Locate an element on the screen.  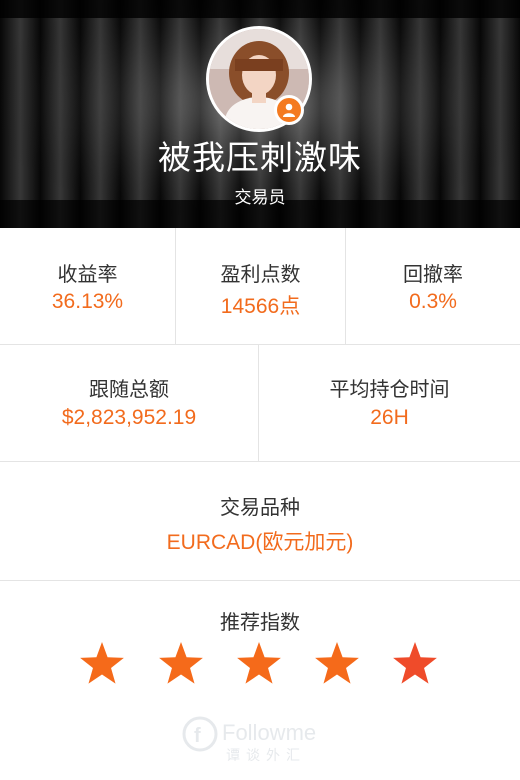
rating-label: 推荐指数 is located at coordinates (260, 623).